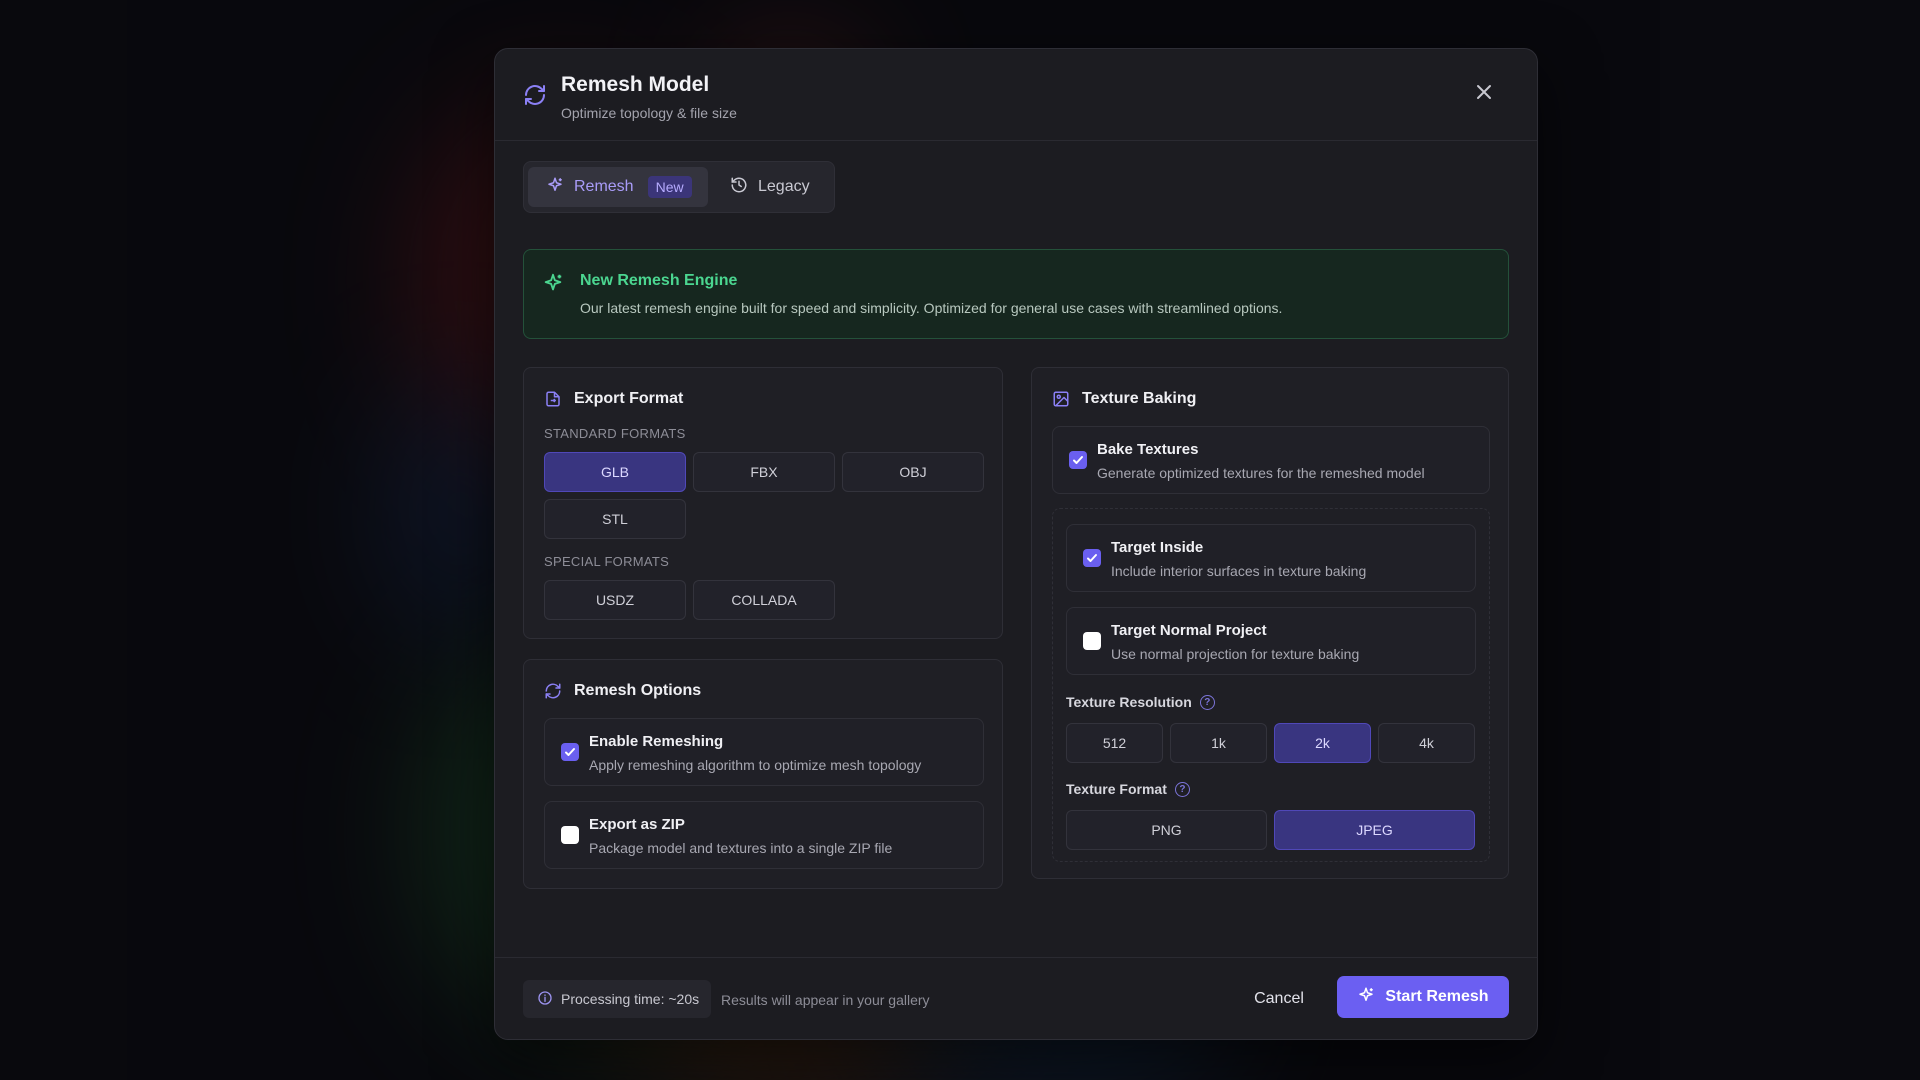  I want to click on texture-format-label: Texture Format ?, so click(1128, 789).